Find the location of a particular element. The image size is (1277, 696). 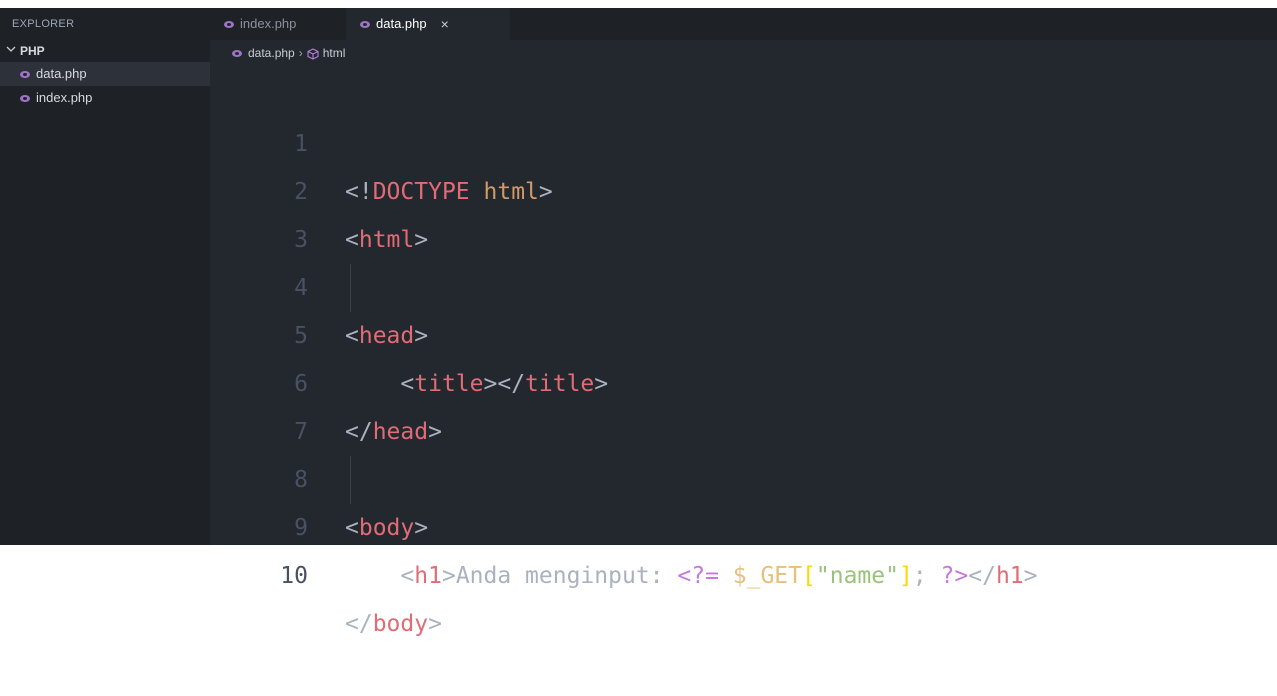

code-text: </head> is located at coordinates (393, 432).